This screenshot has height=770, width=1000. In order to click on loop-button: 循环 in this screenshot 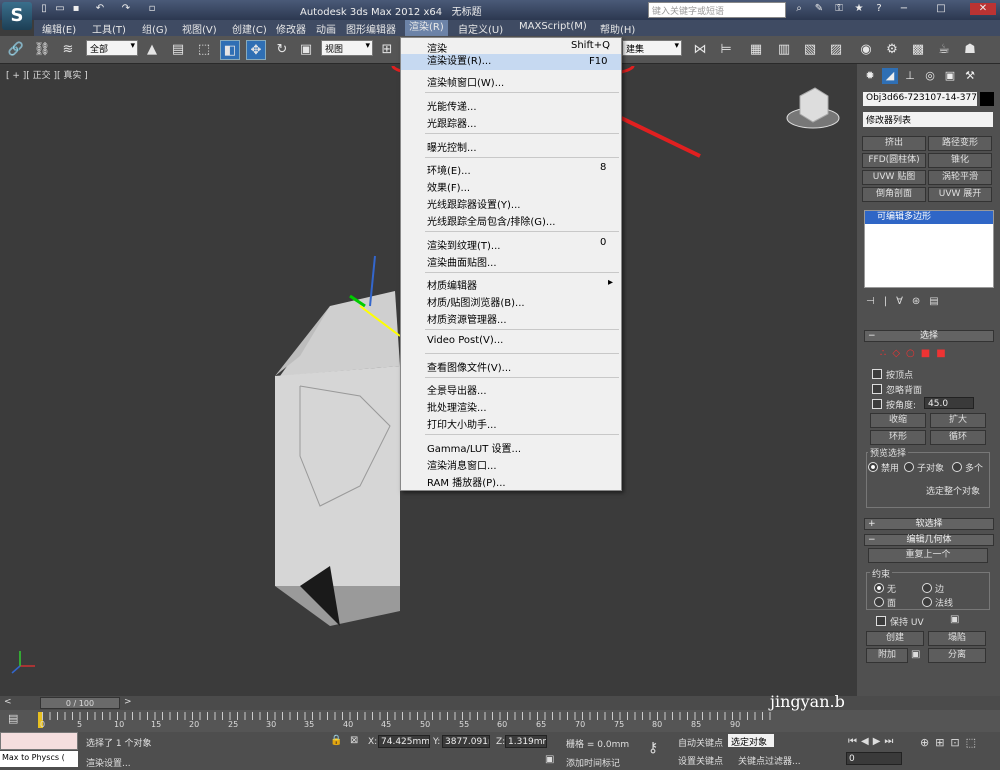, I will do `click(958, 437)`.